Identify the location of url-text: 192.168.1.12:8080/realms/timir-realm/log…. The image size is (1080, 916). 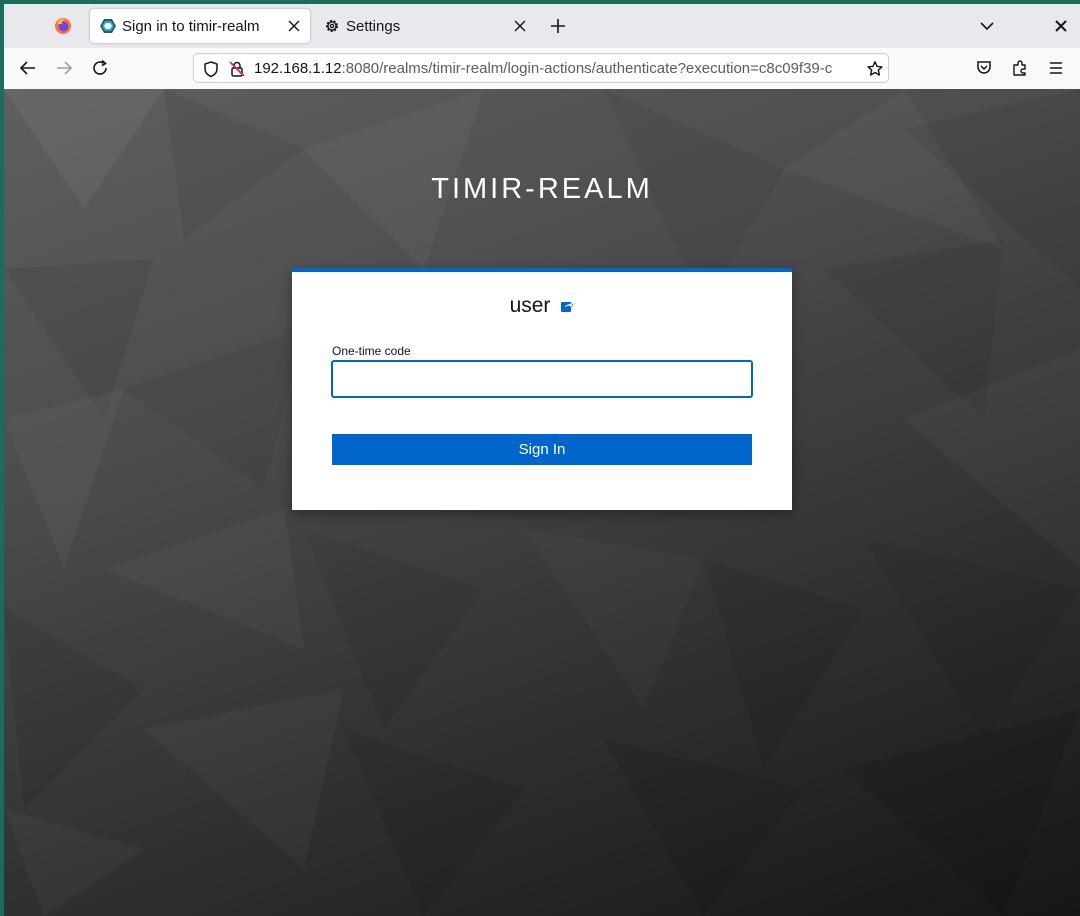
(556, 70).